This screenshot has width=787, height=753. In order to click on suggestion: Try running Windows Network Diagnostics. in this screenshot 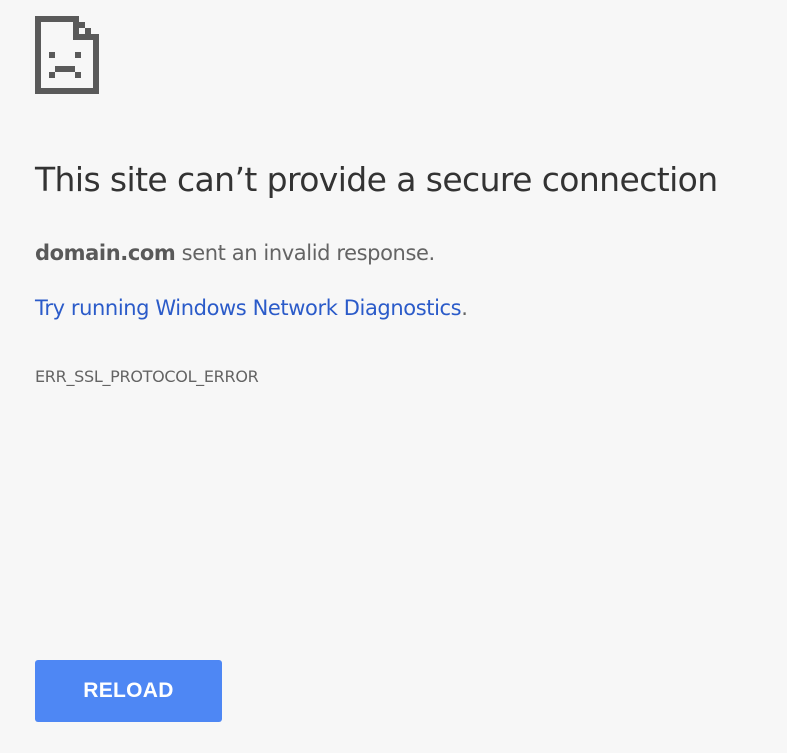, I will do `click(251, 308)`.